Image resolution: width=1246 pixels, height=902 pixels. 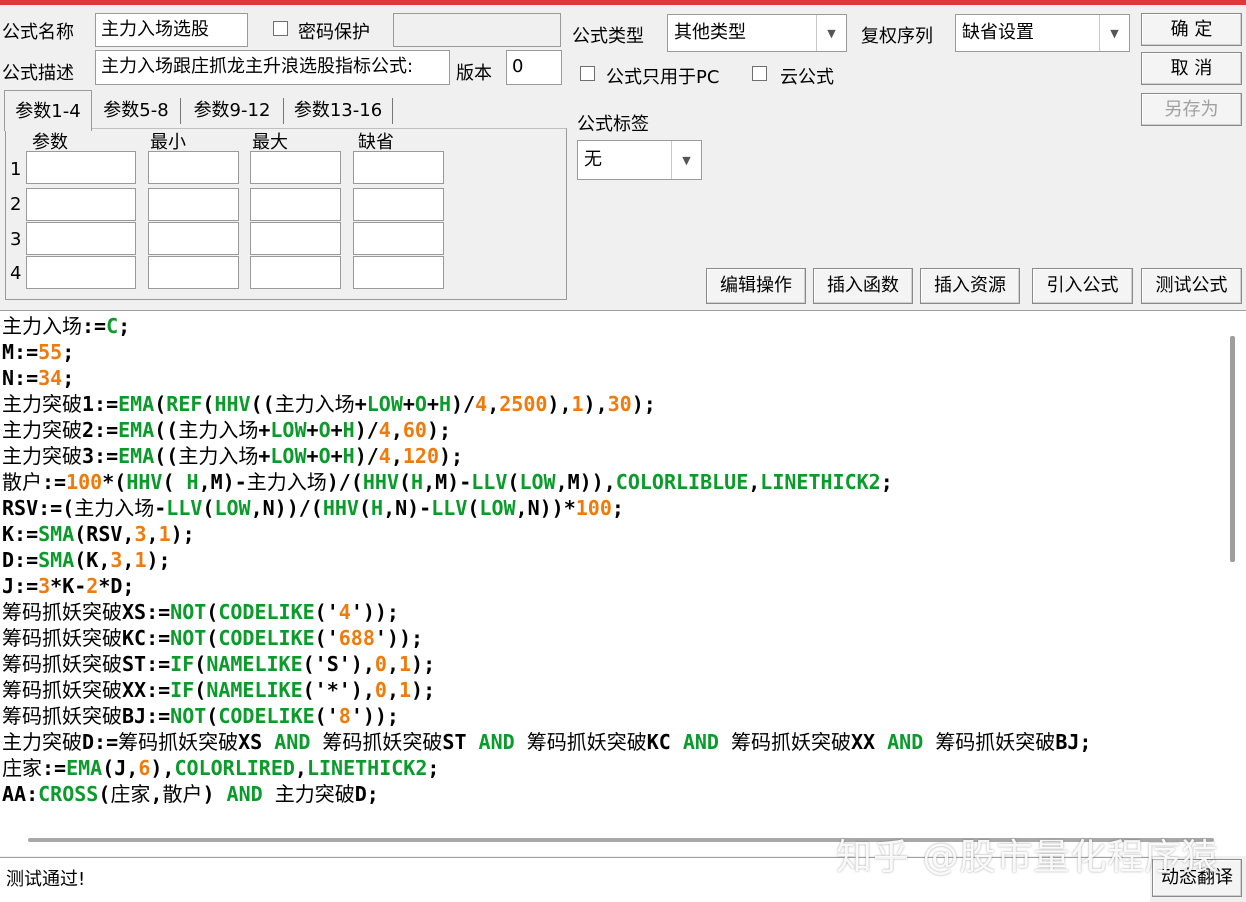 I want to click on code-token: LLV, so click(x=489, y=482).